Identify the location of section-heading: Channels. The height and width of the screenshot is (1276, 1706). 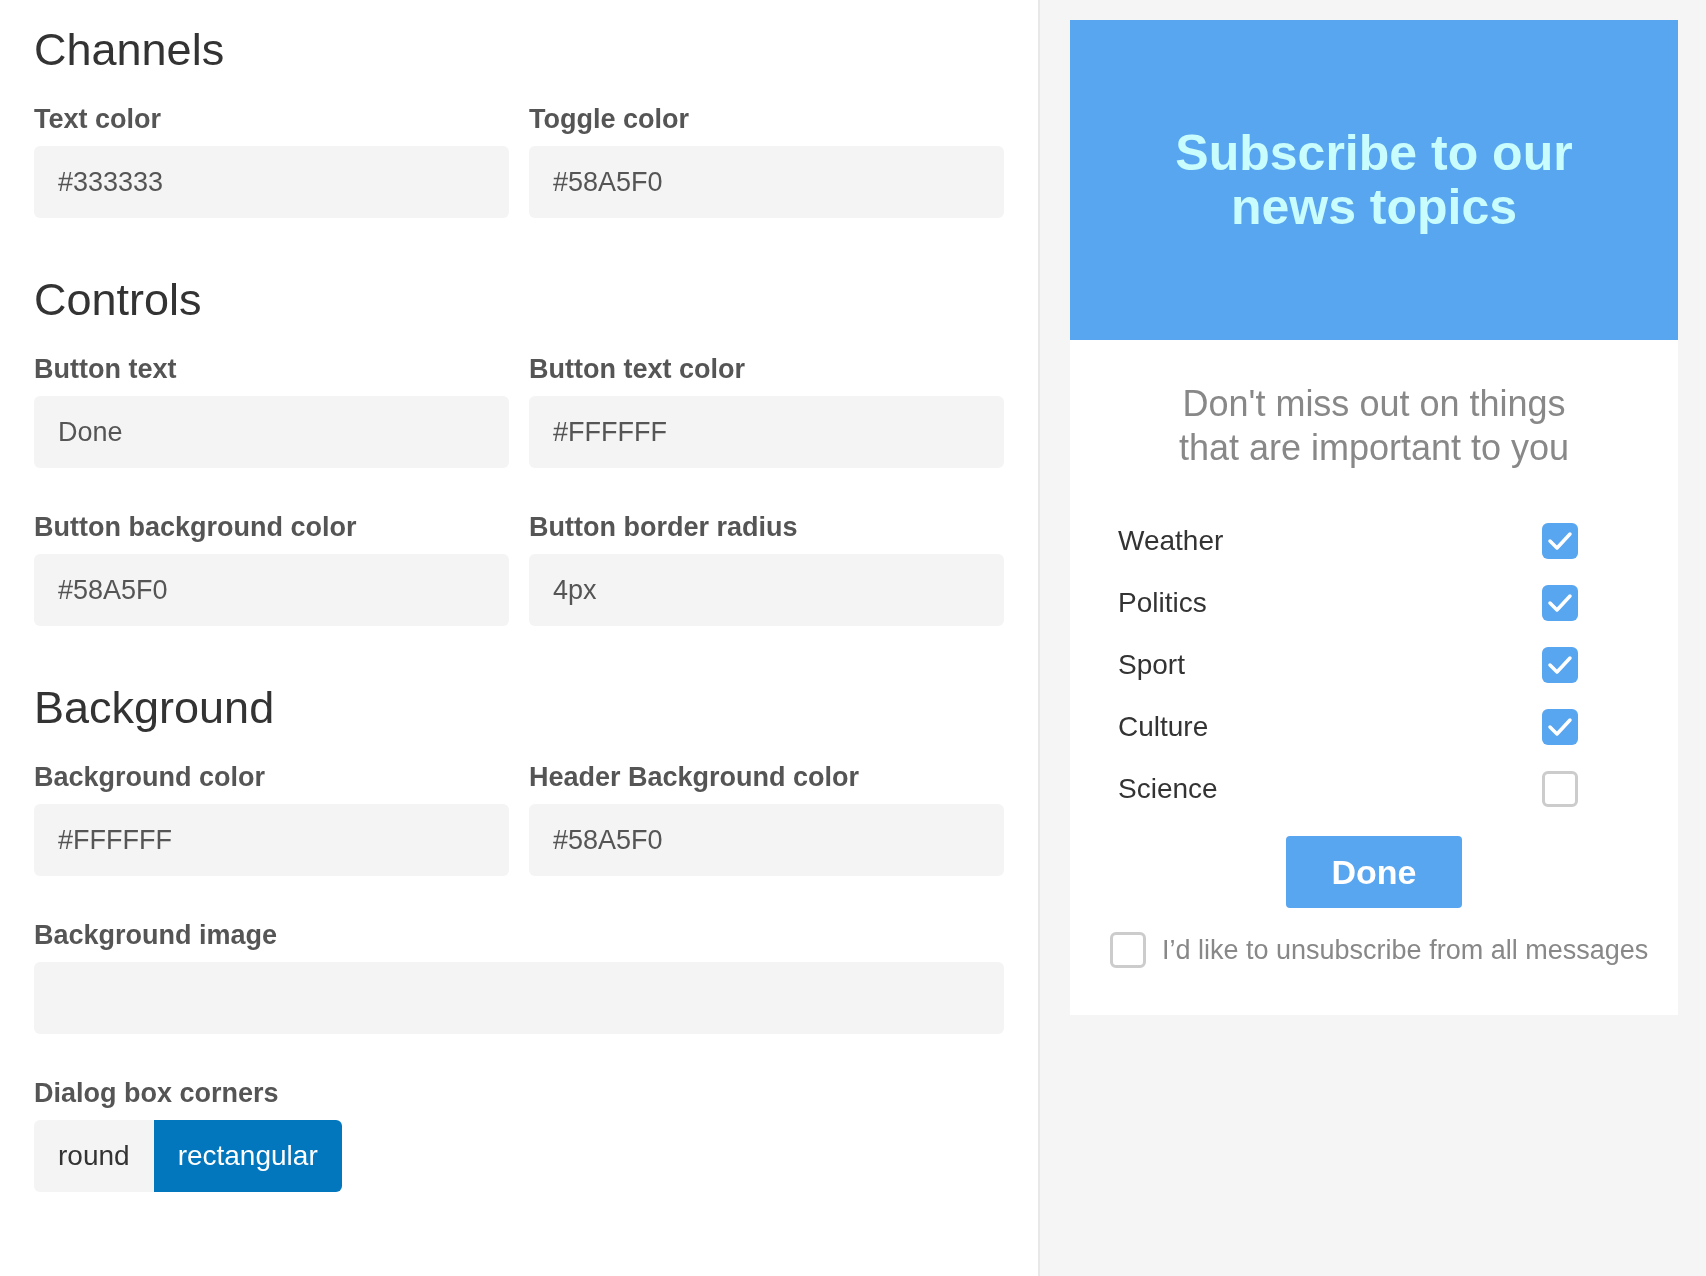
(130, 50).